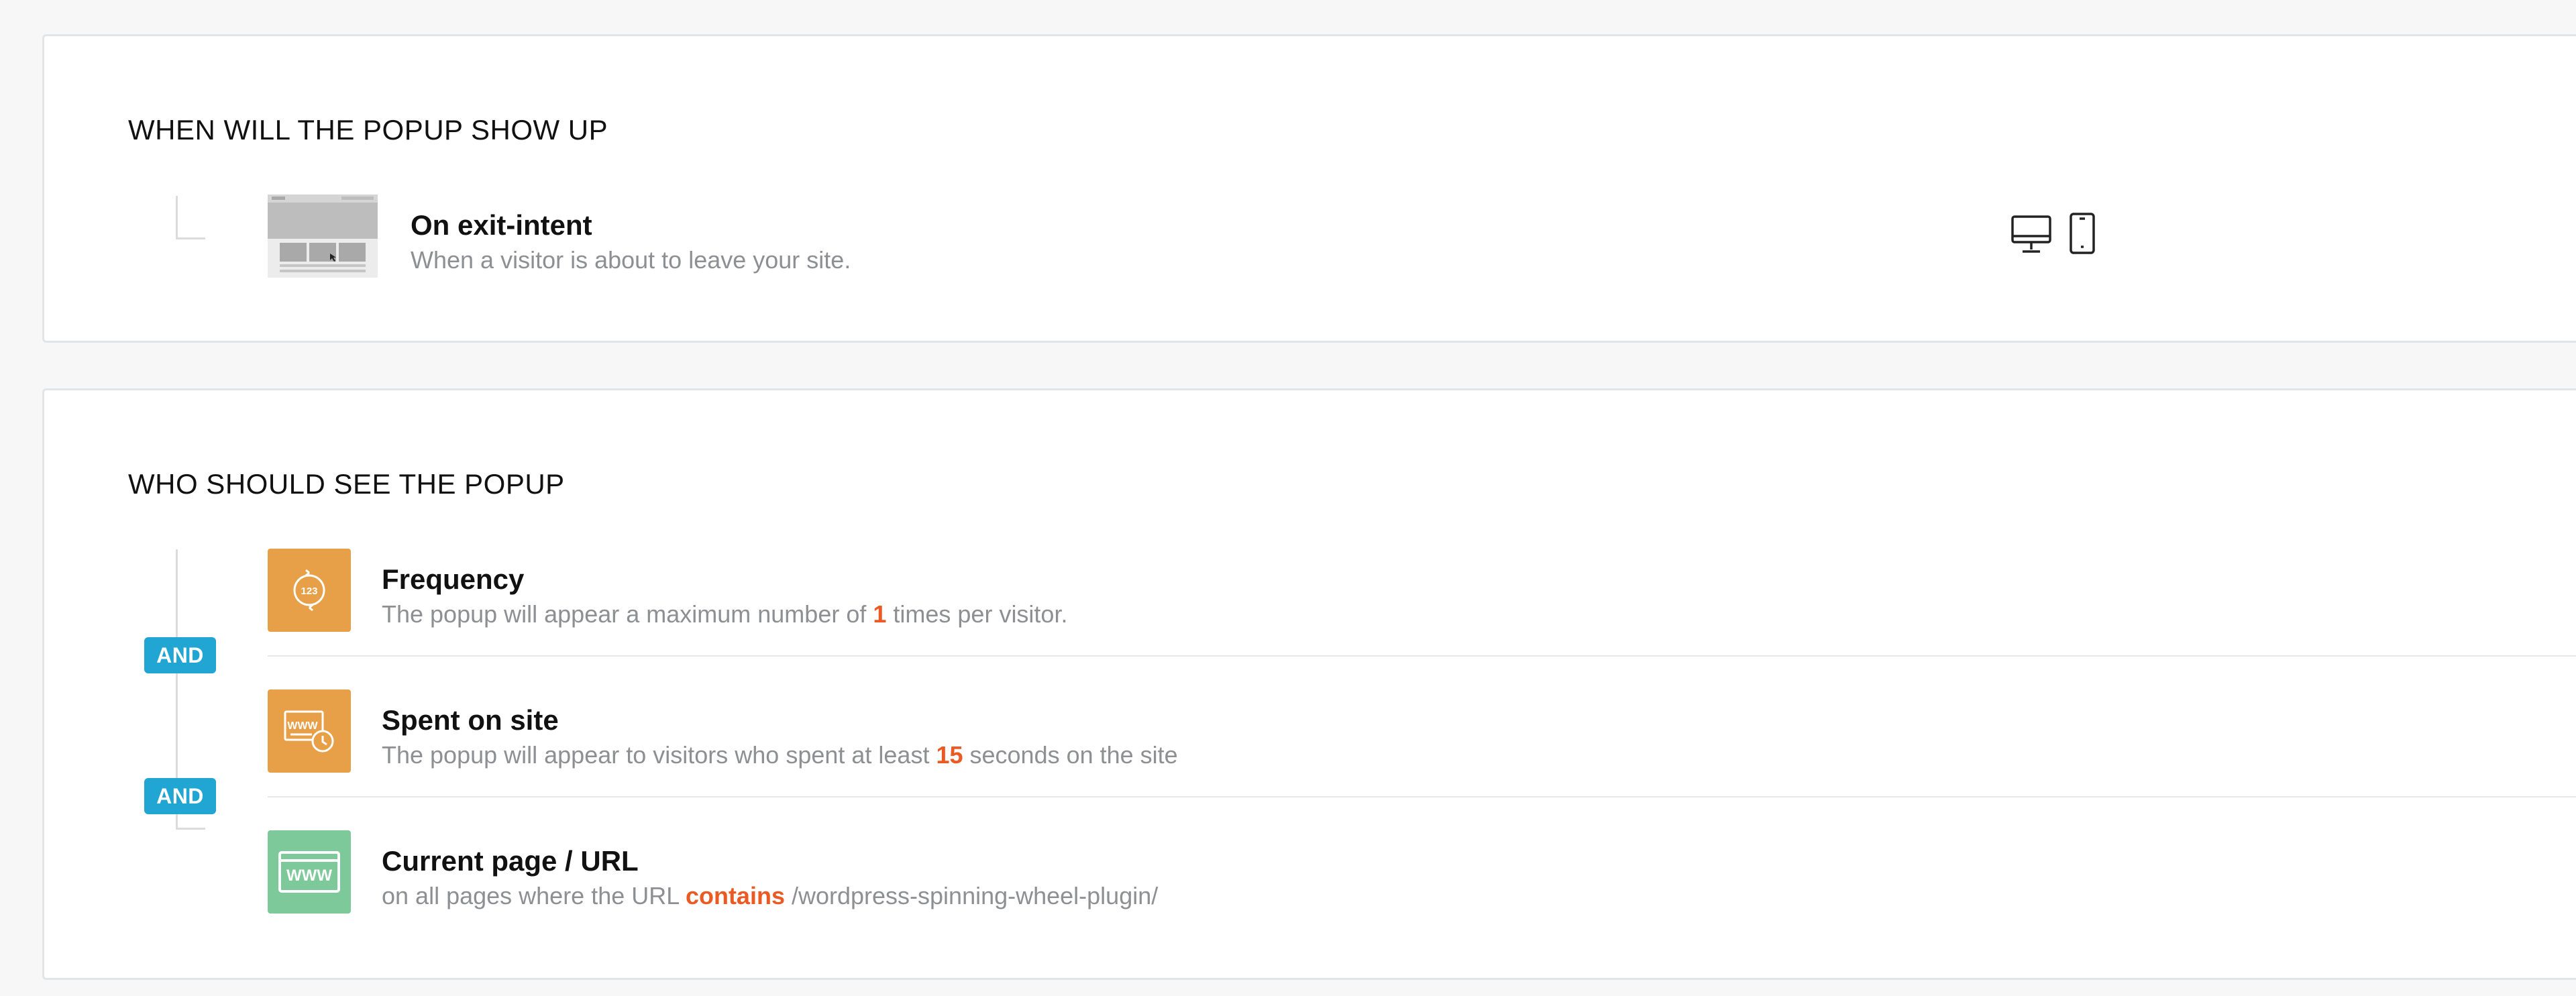  I want to click on url-title: Current page / URL, so click(510, 861).